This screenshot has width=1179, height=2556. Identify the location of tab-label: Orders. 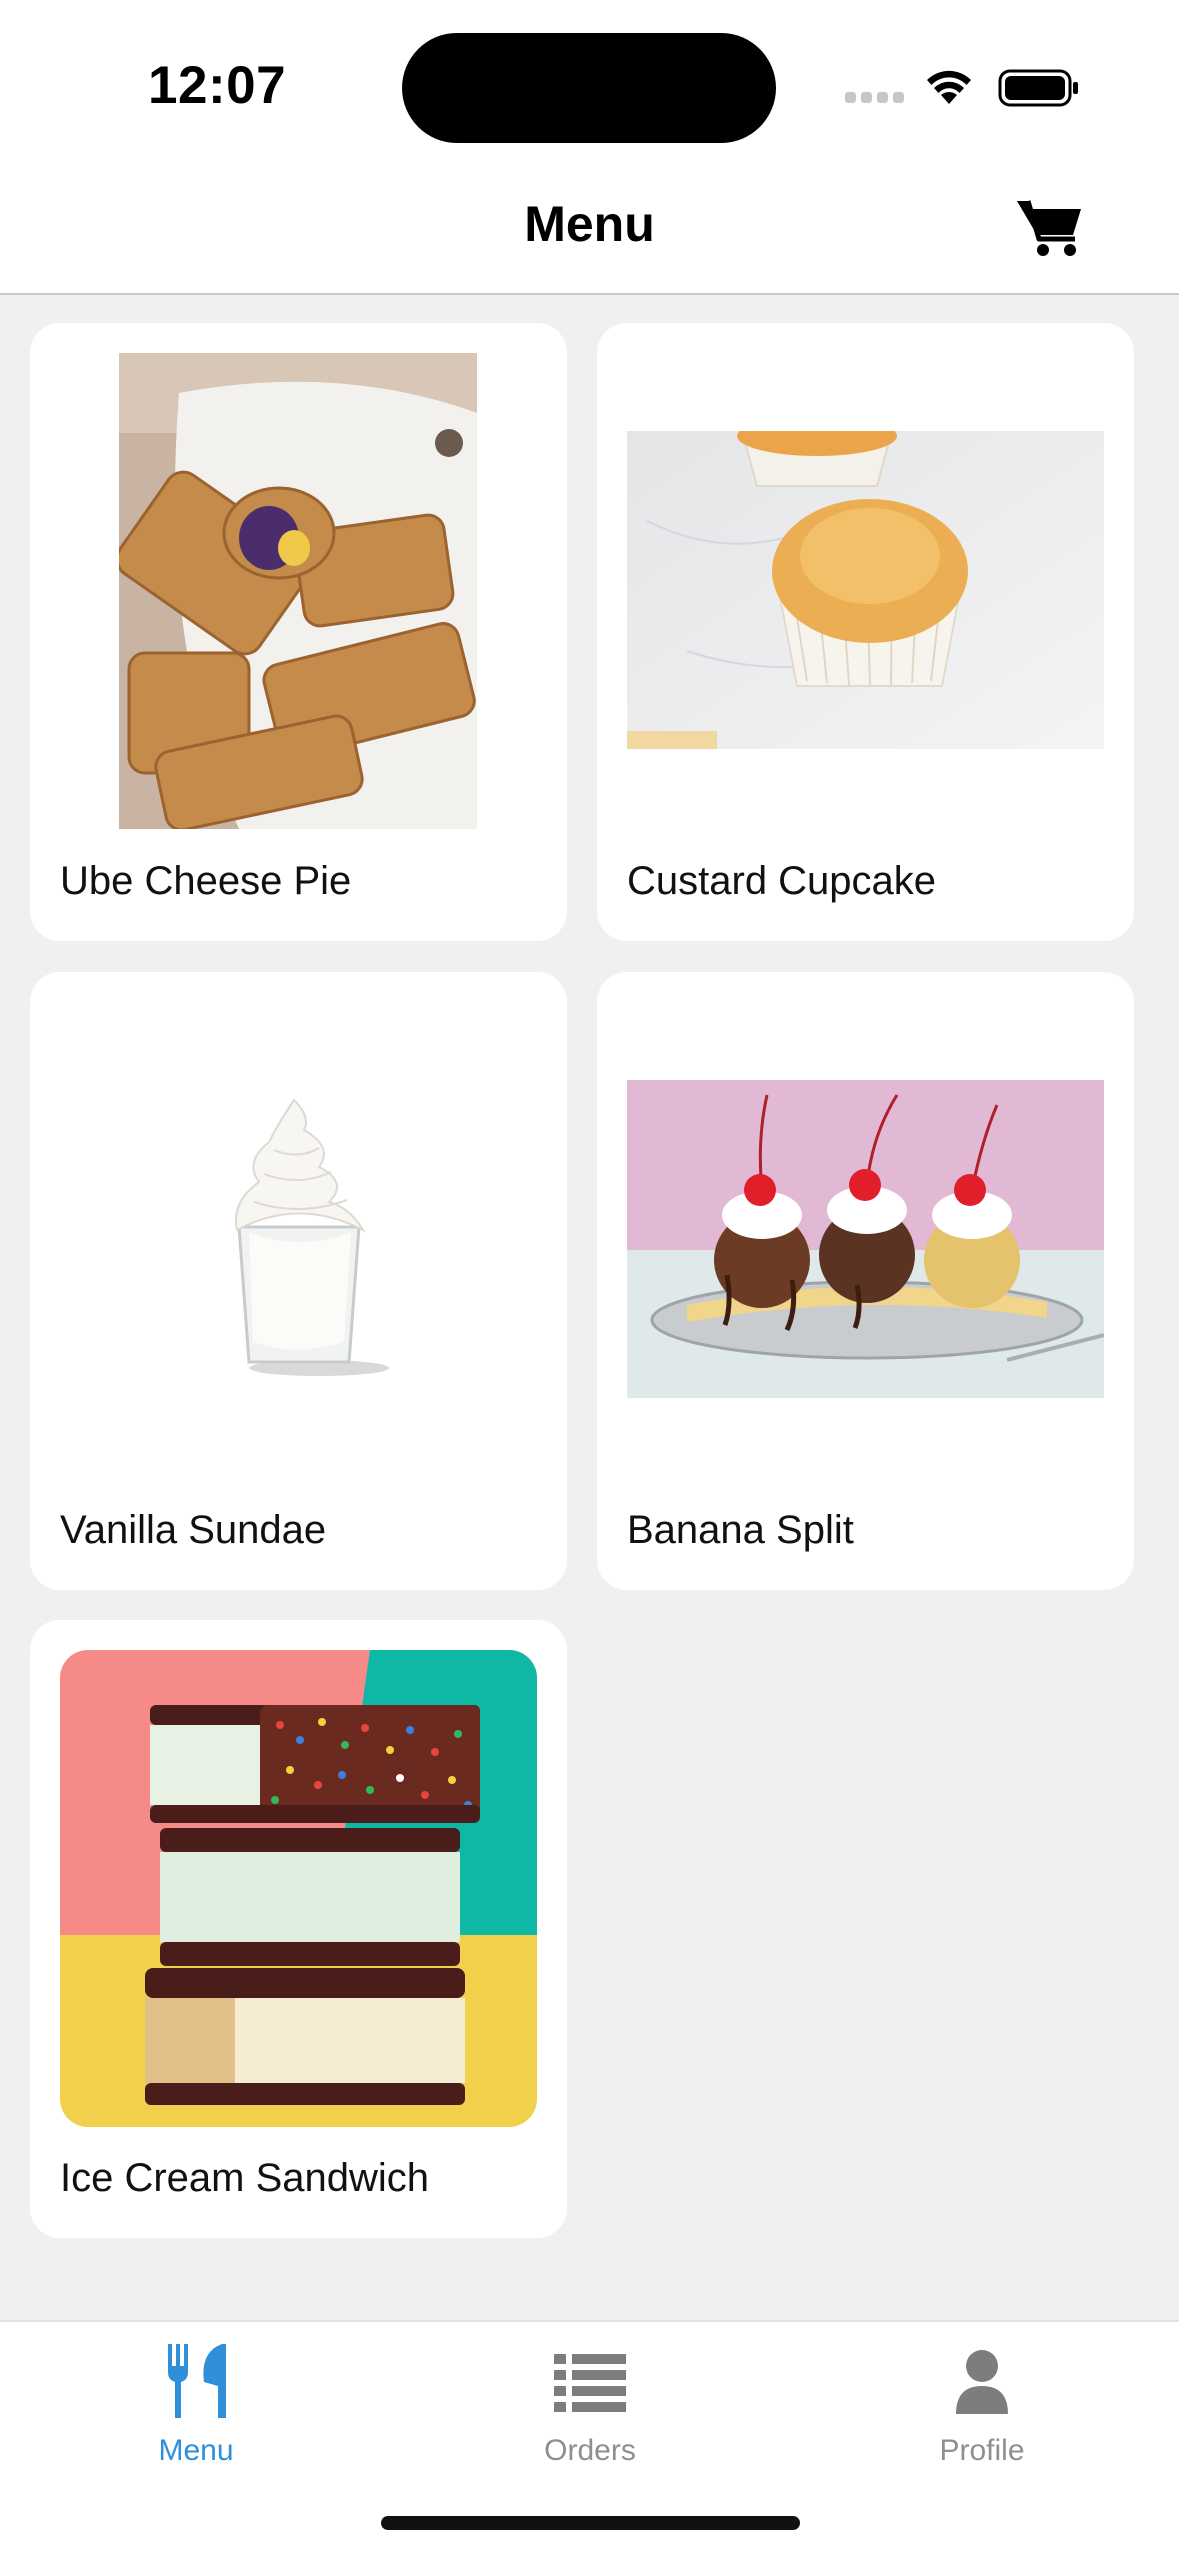
(590, 2450).